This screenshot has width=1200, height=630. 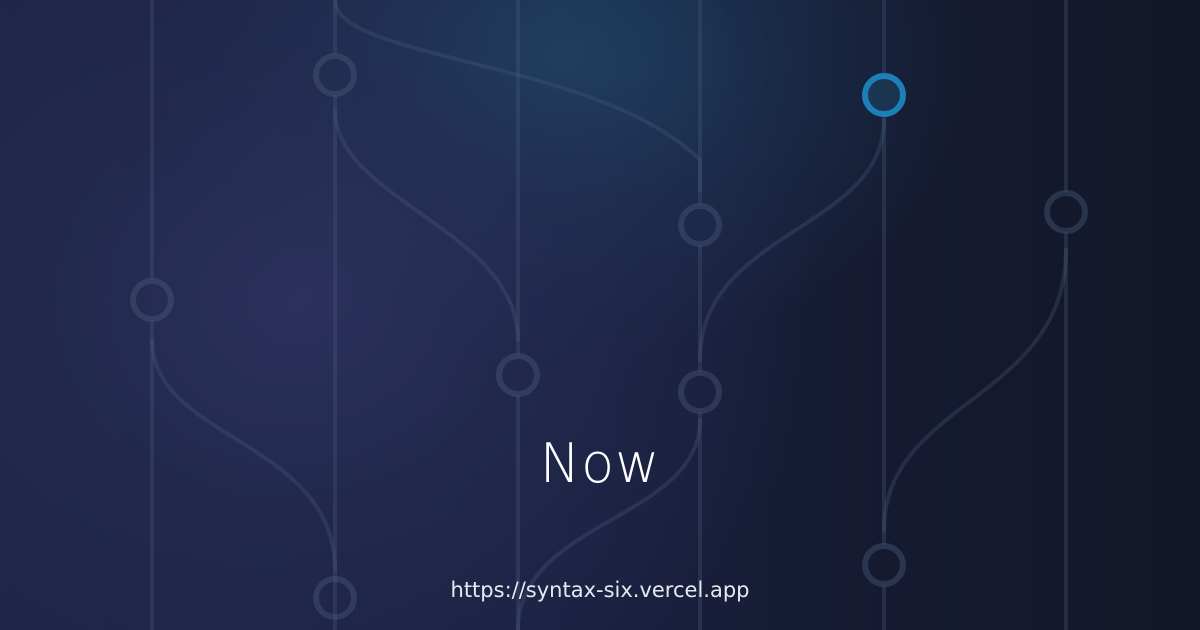 I want to click on site-url: https://syntax-six.vercel.app, so click(x=600, y=590).